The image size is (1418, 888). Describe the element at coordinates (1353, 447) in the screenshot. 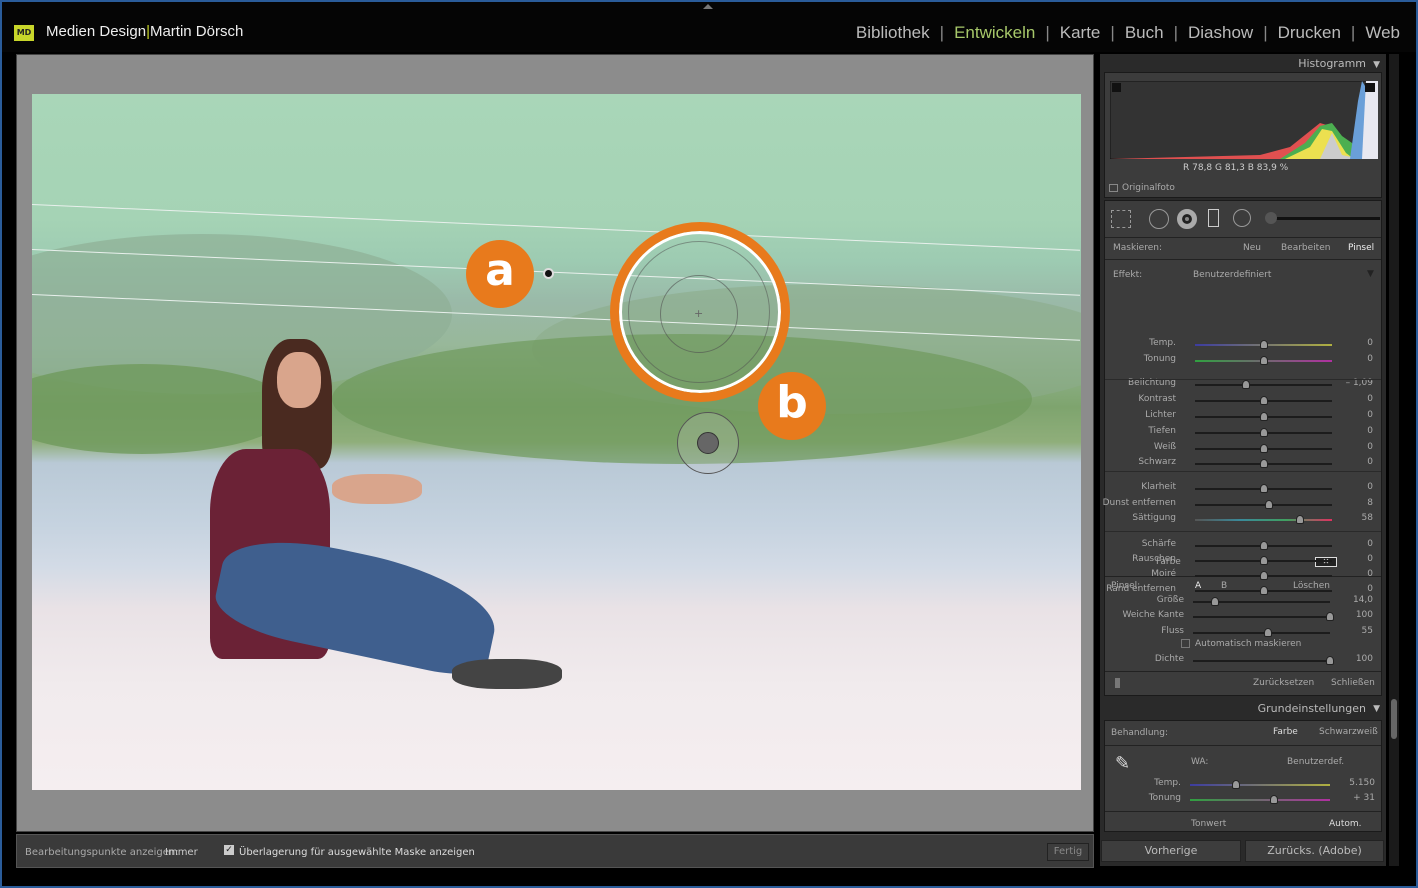

I see `mask-weiß-value: 0` at that location.